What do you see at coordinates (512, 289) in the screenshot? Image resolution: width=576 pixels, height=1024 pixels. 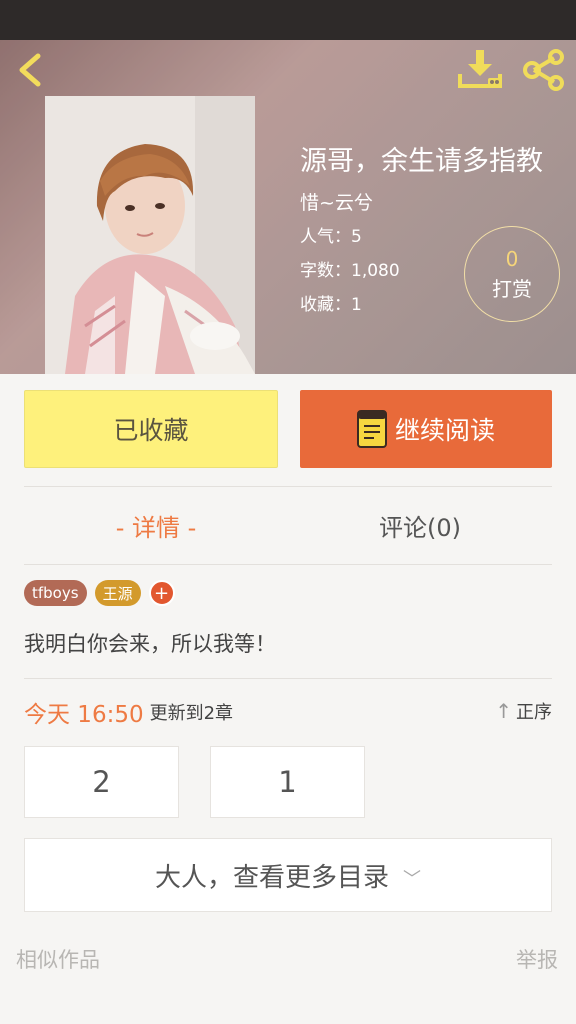 I see `reward-label: 打赏` at bounding box center [512, 289].